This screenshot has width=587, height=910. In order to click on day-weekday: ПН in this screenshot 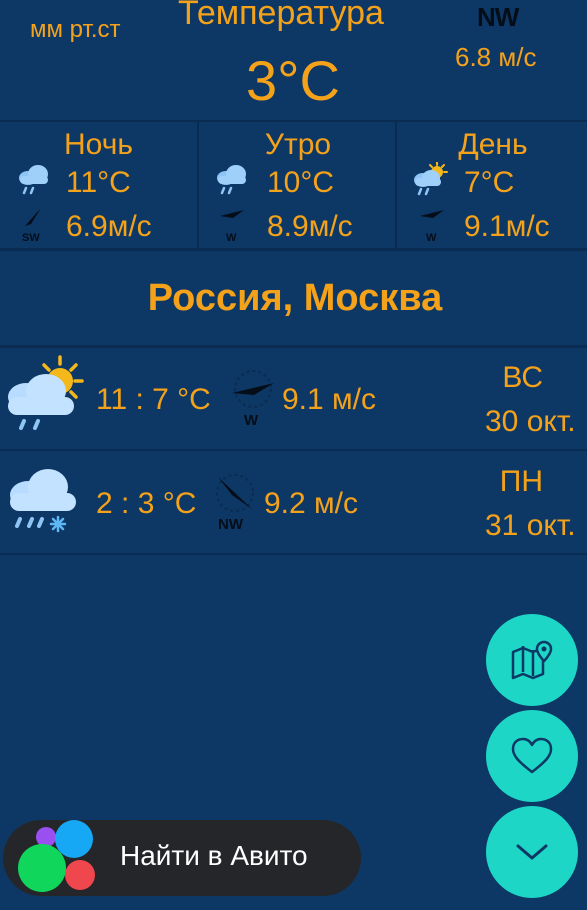, I will do `click(521, 481)`.